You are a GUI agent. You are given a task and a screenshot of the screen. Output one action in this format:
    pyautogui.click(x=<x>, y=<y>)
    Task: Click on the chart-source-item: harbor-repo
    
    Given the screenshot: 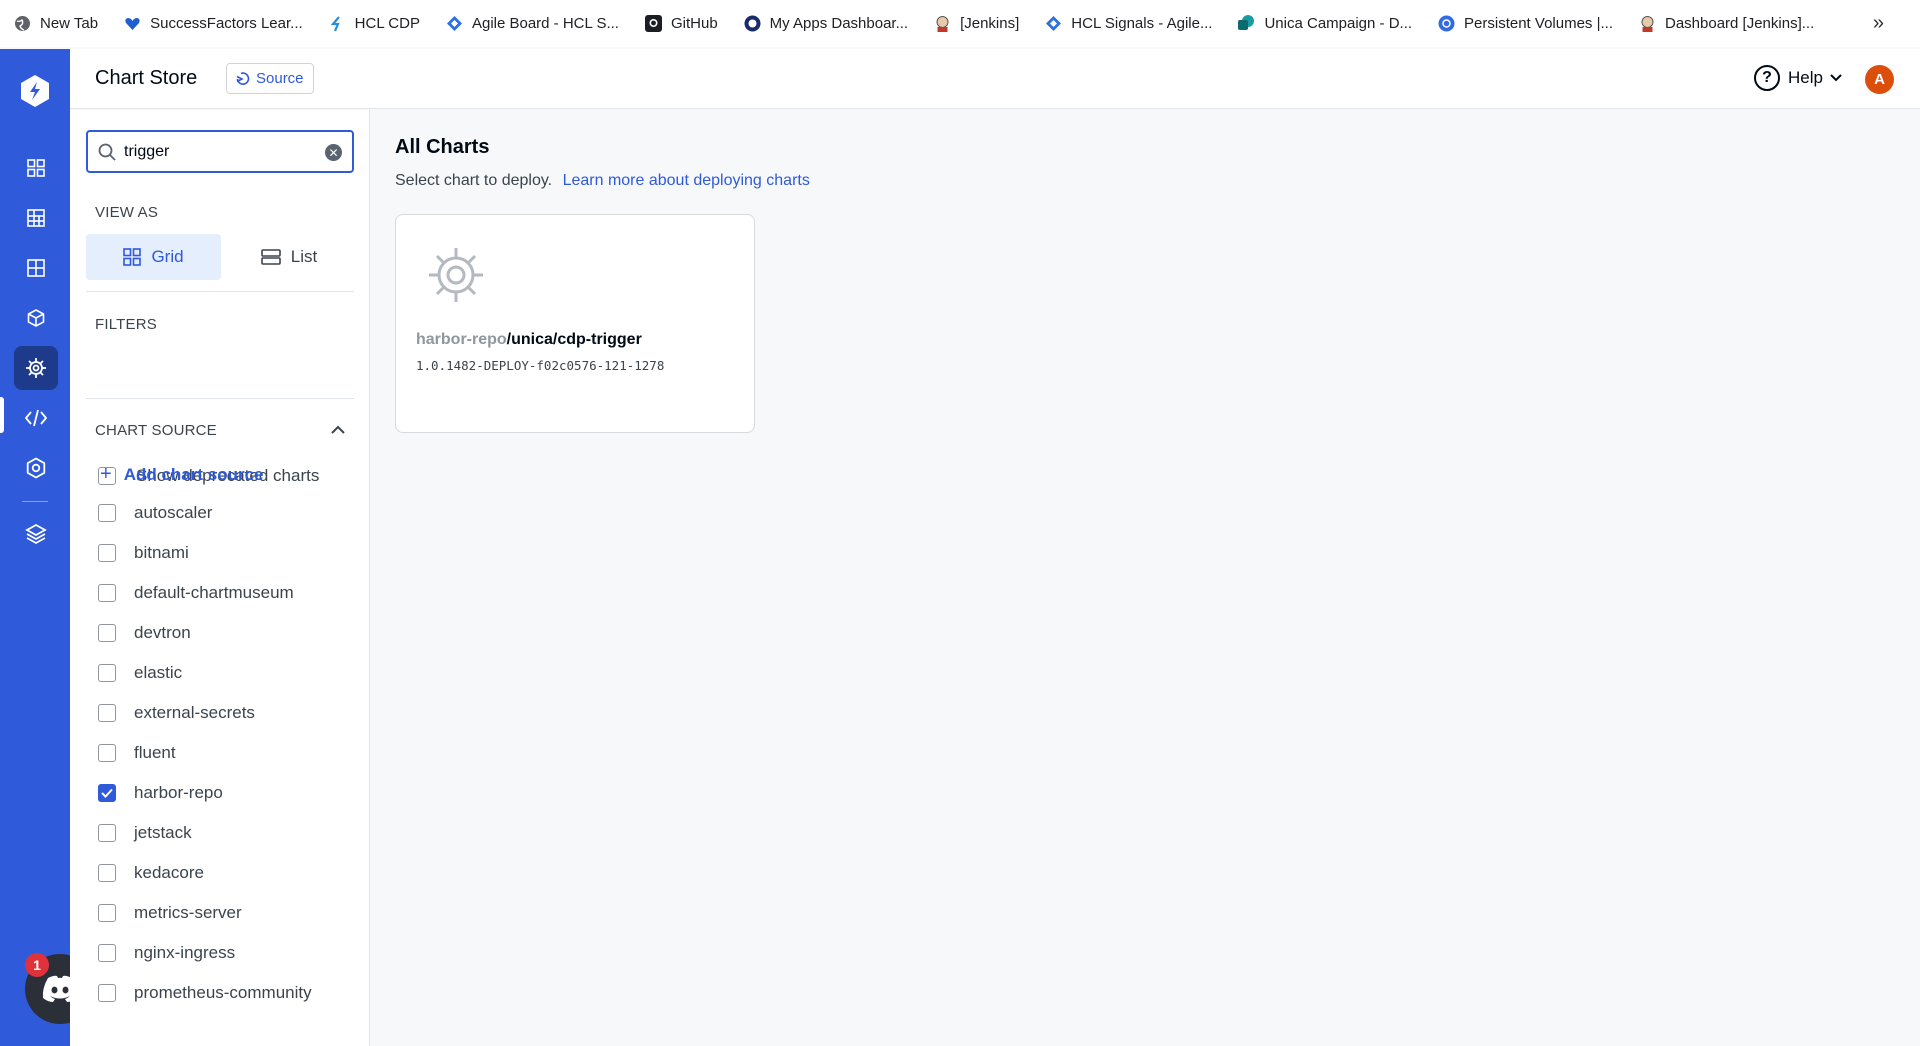 What is the action you would take?
    pyautogui.click(x=205, y=793)
    